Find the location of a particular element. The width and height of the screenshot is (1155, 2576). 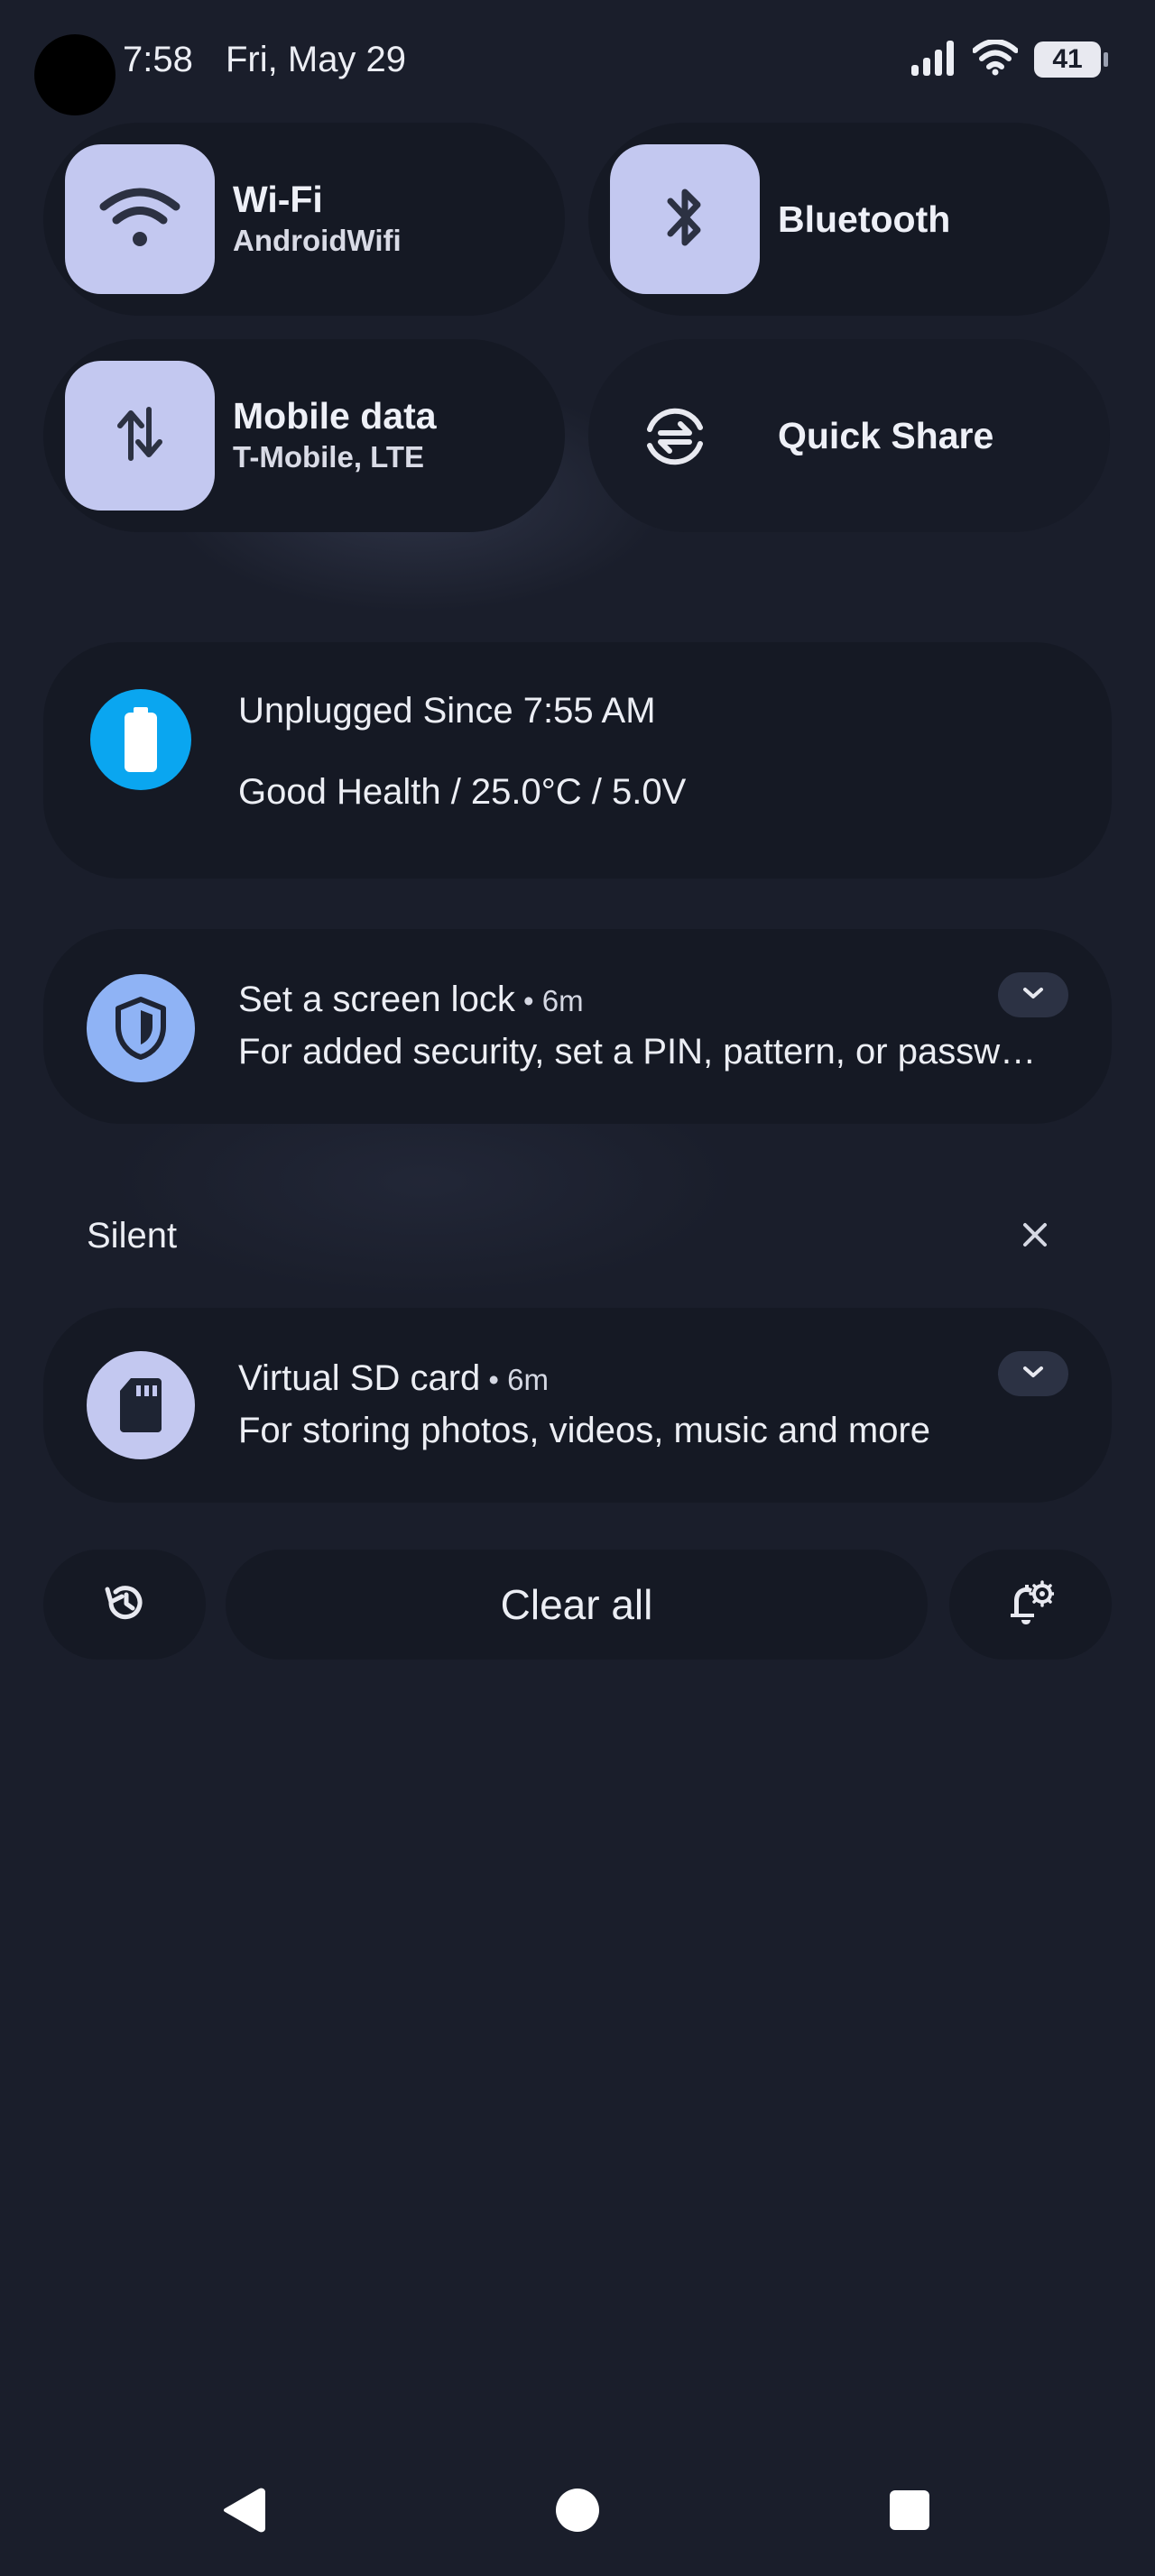

nav-back-button is located at coordinates (244, 2512).